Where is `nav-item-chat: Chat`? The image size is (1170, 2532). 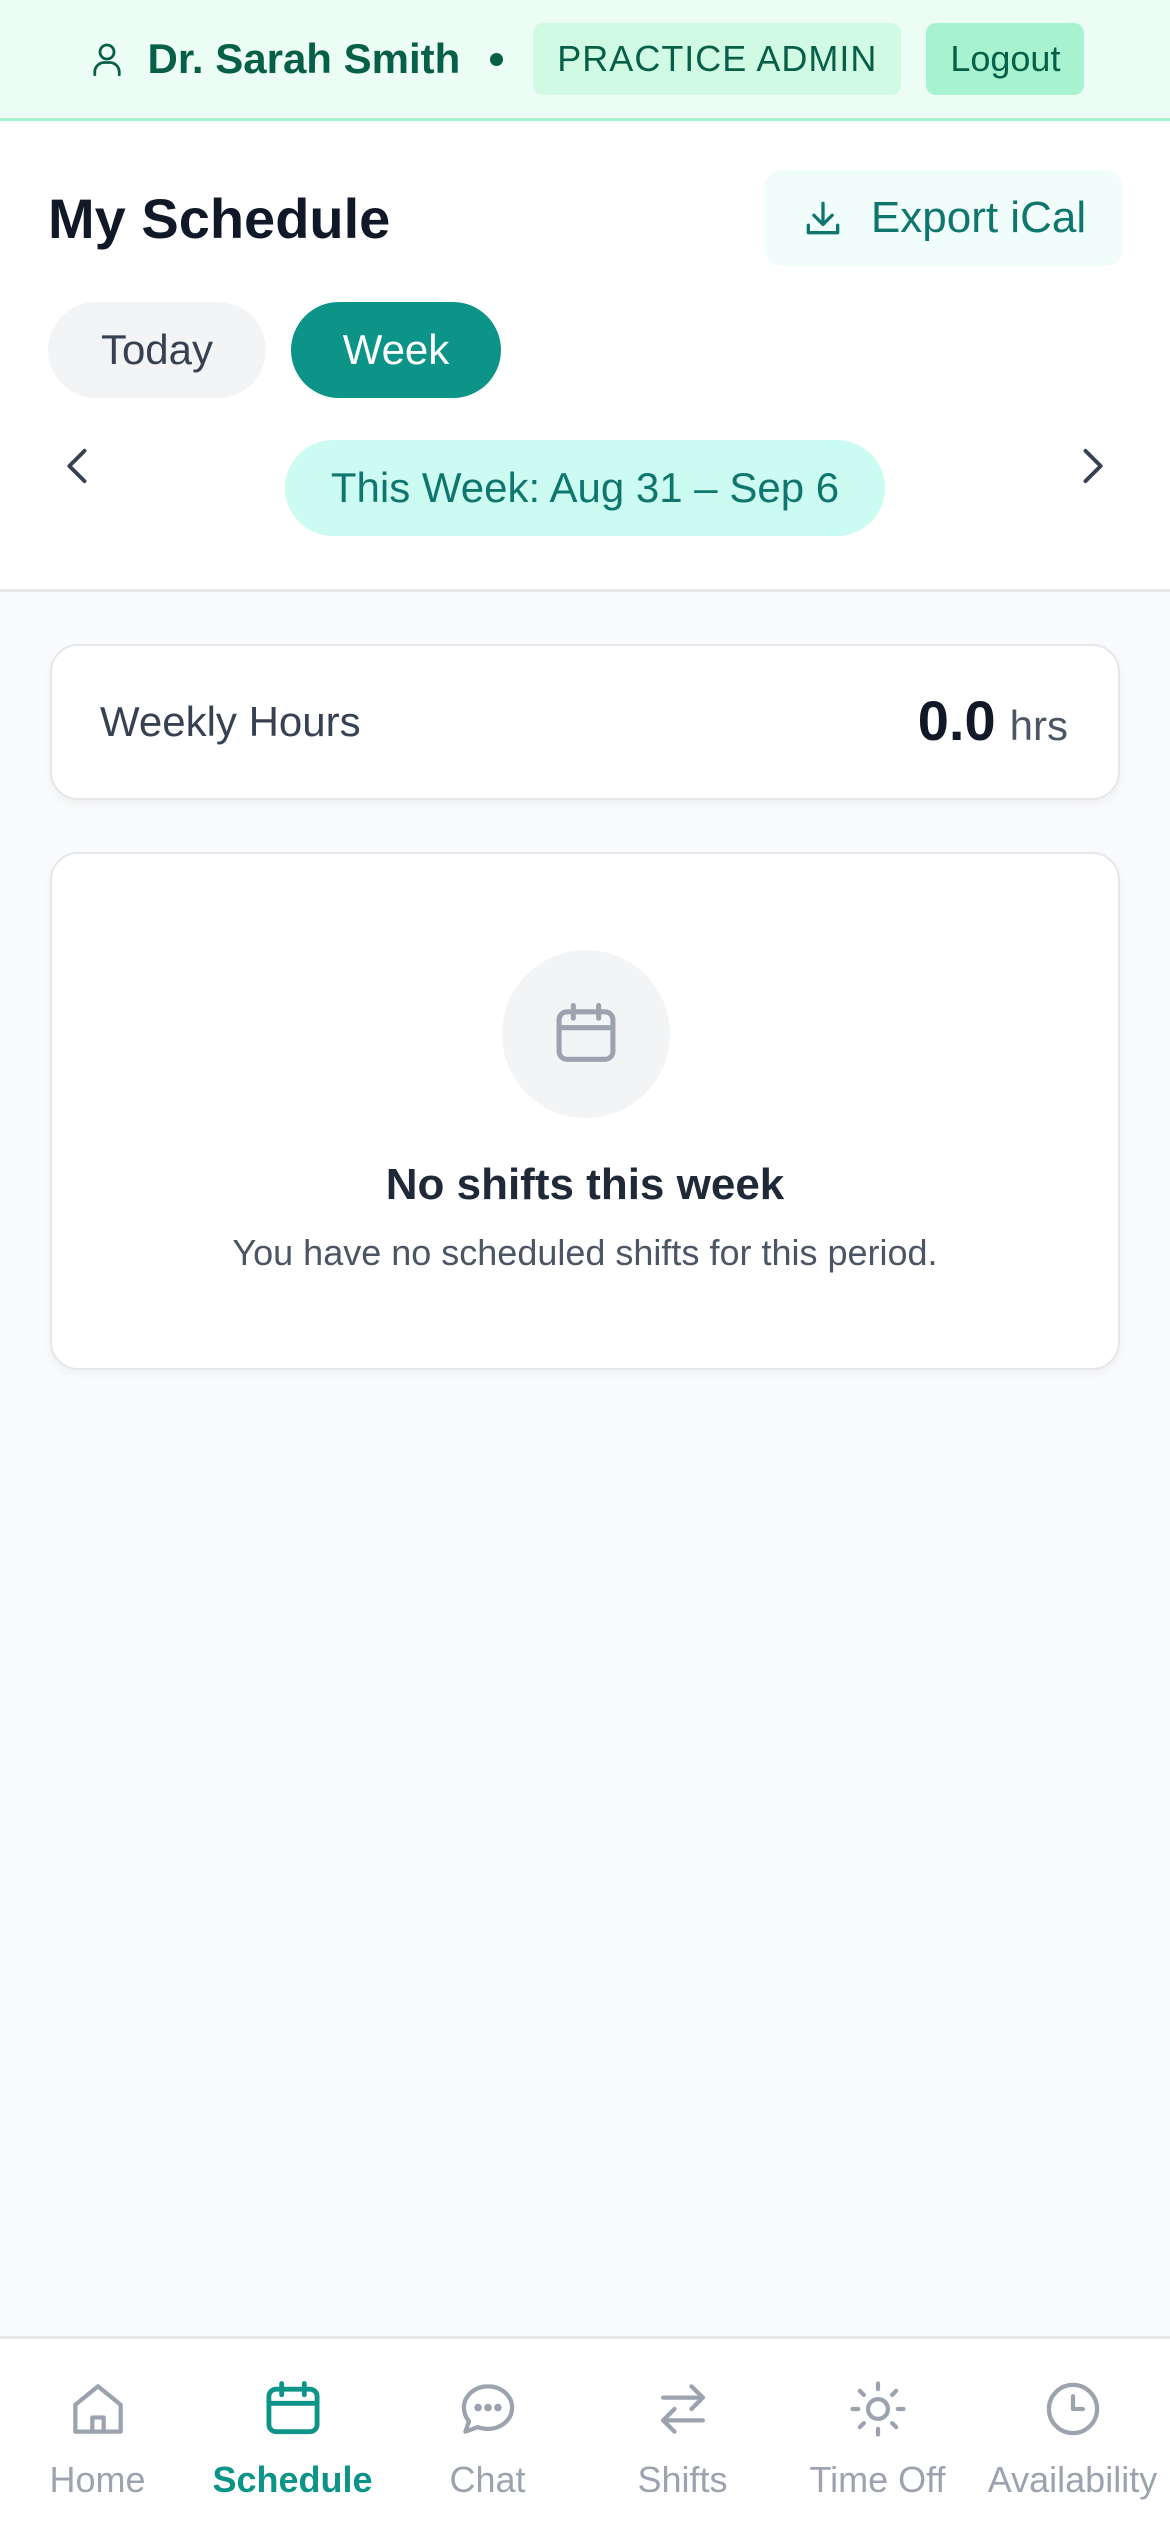 nav-item-chat: Chat is located at coordinates (487, 2435).